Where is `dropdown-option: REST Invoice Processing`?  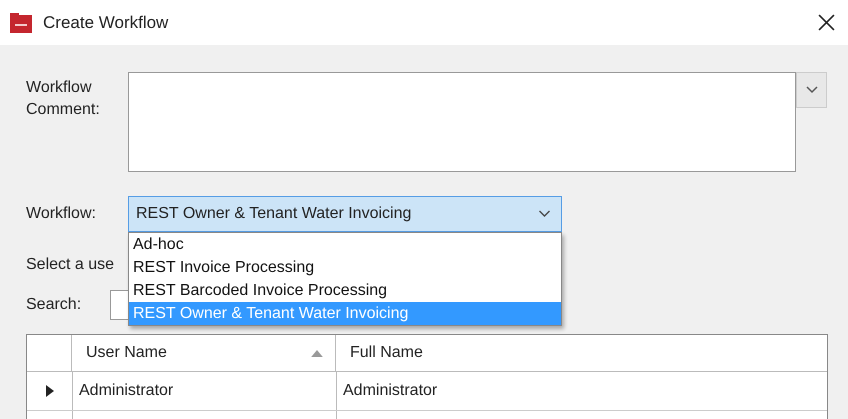
dropdown-option: REST Invoice Processing is located at coordinates (345, 267).